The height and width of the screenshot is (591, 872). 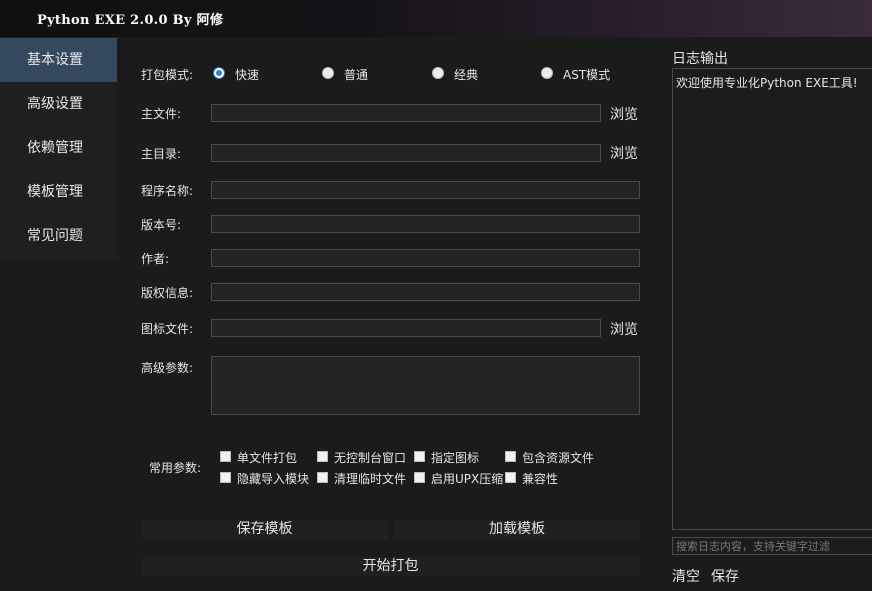 I want to click on main-dir-browse-button: 浏览, so click(x=624, y=153).